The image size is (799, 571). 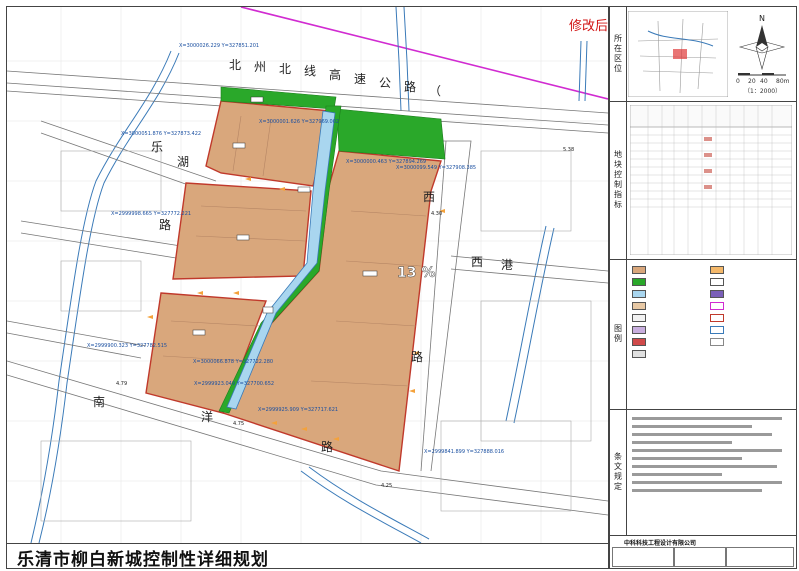 I want to click on road-label-9: （, so click(x=435, y=91).